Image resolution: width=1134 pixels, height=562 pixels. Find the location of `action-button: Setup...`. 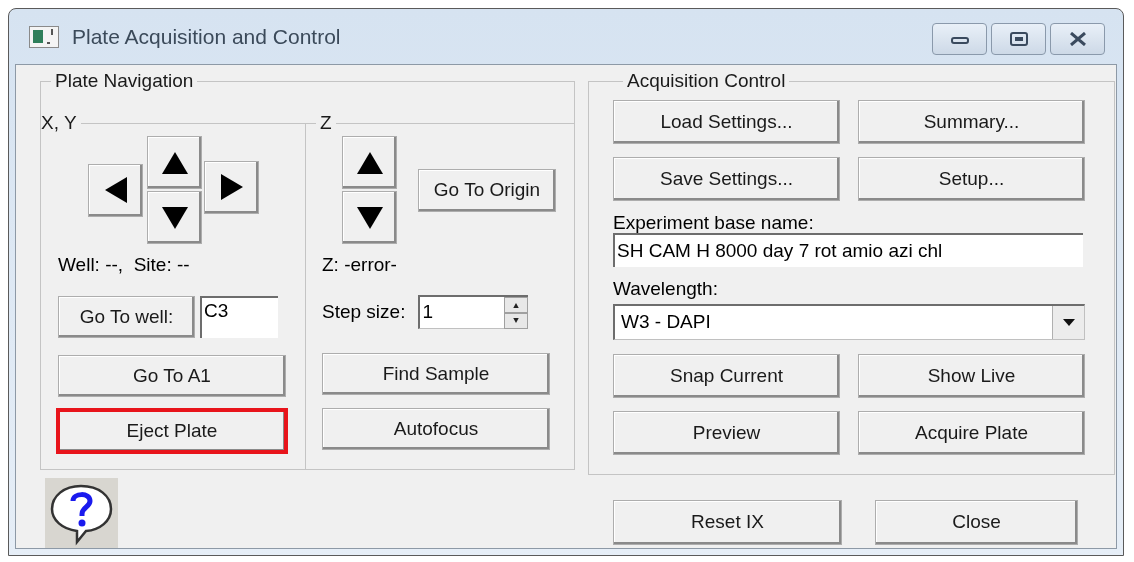

action-button: Setup... is located at coordinates (971, 179).